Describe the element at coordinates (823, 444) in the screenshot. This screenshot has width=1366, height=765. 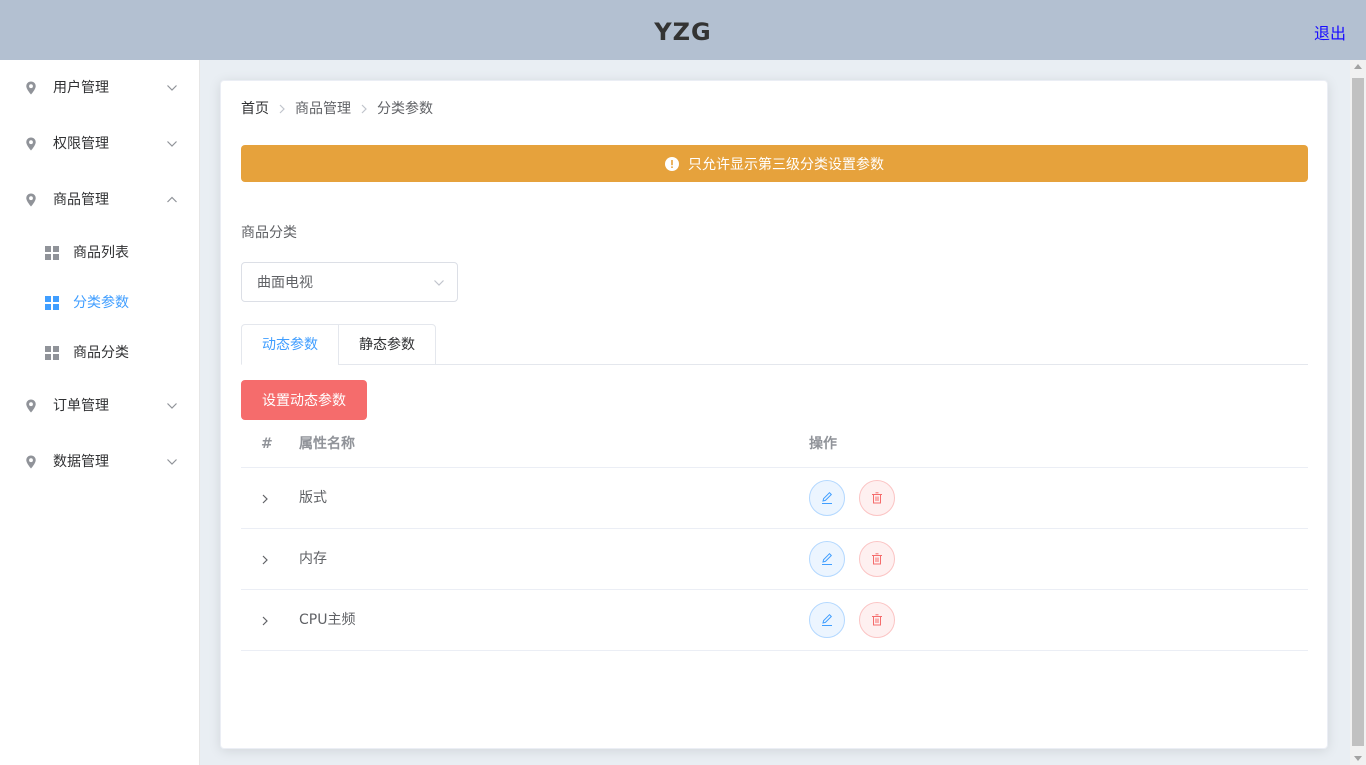
I see `column-header-ops: 操作` at that location.